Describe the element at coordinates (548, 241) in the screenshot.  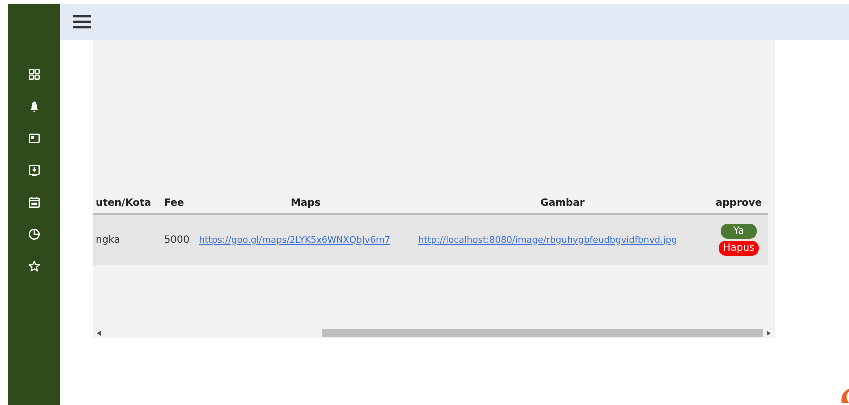
I see `image-link: http://localhost:8080/image/rbguhygbfeudbgvidfbnvd.jpg` at that location.